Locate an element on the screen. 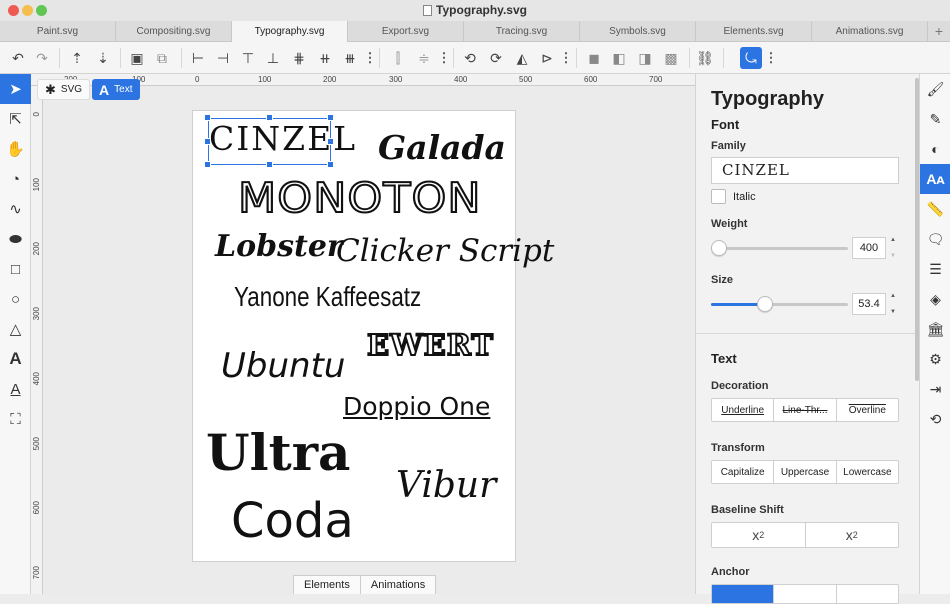  italic-checkbox is located at coordinates (718, 196).